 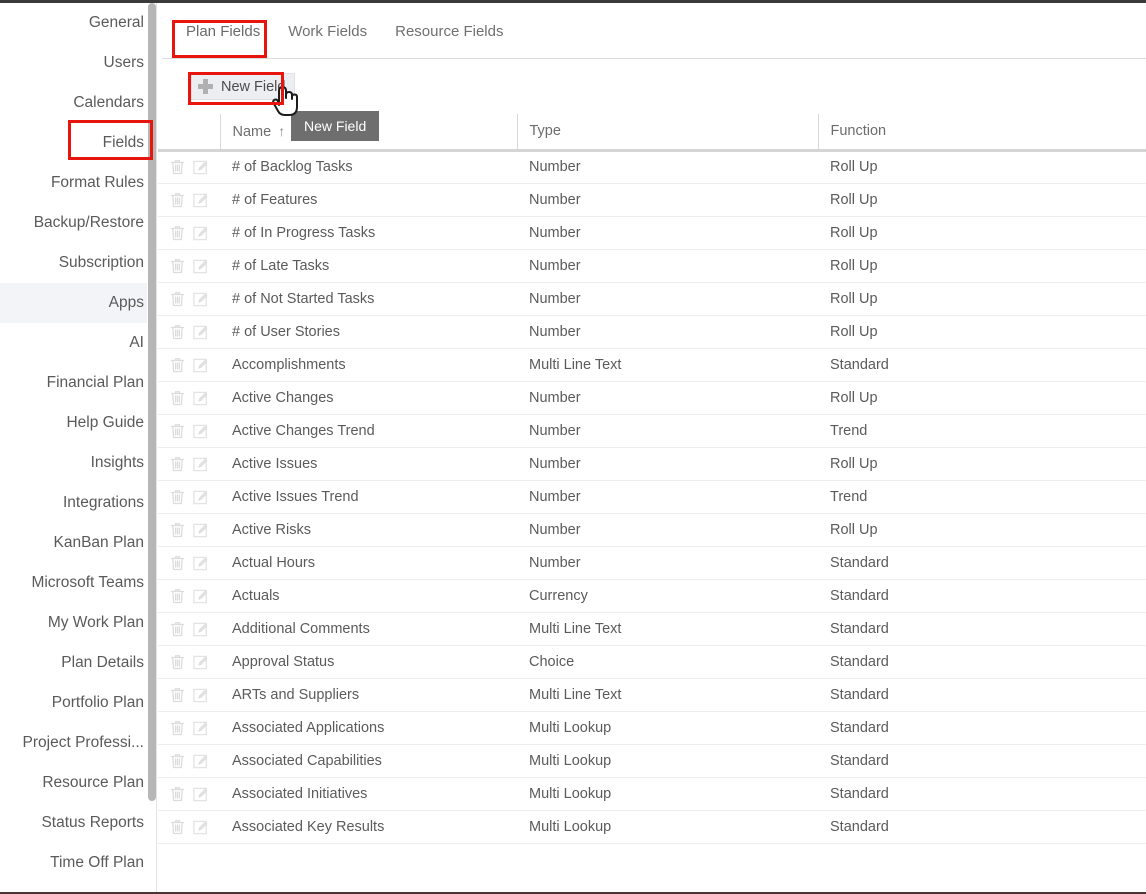 What do you see at coordinates (108, 102) in the screenshot?
I see `sidebar-item-label: Calendars` at bounding box center [108, 102].